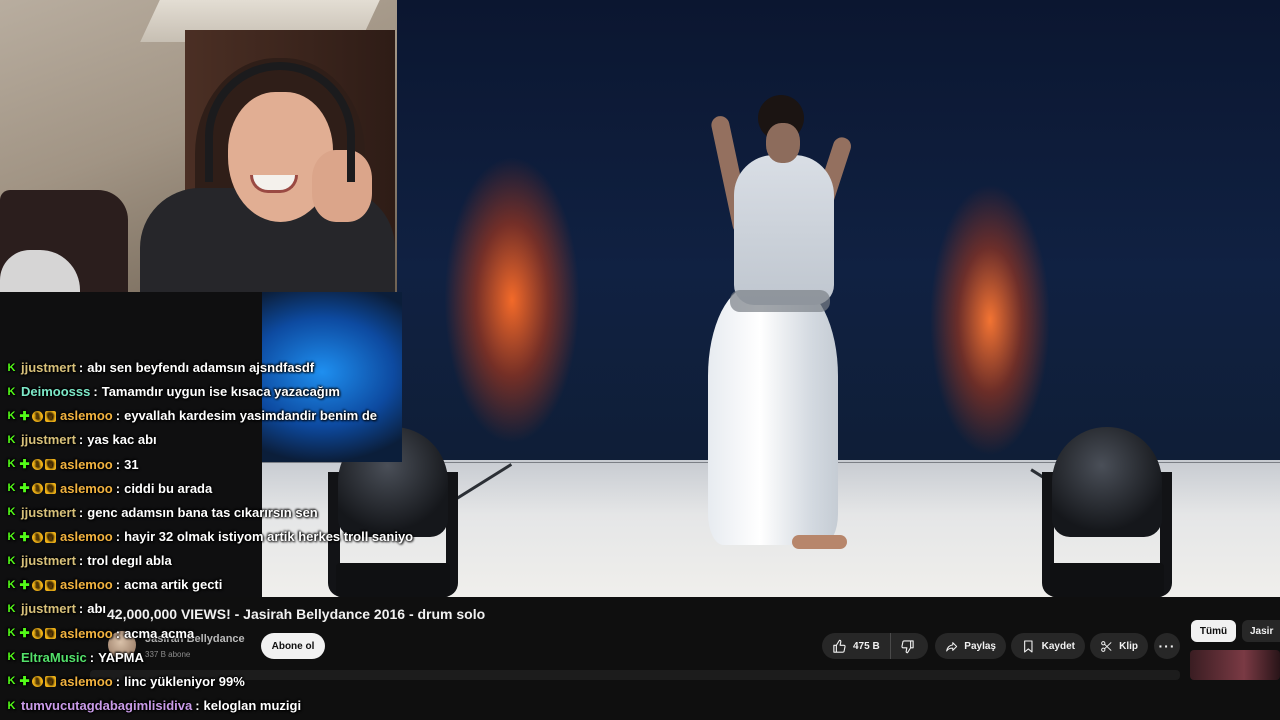 This screenshot has width=1280, height=720. I want to click on chat-username: EltraMusic, so click(54, 658).